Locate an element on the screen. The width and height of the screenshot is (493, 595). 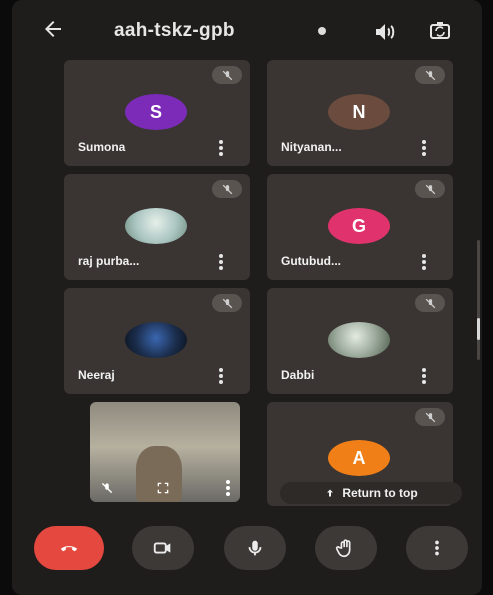
participant-tile: Neeraj is located at coordinates (157, 341).